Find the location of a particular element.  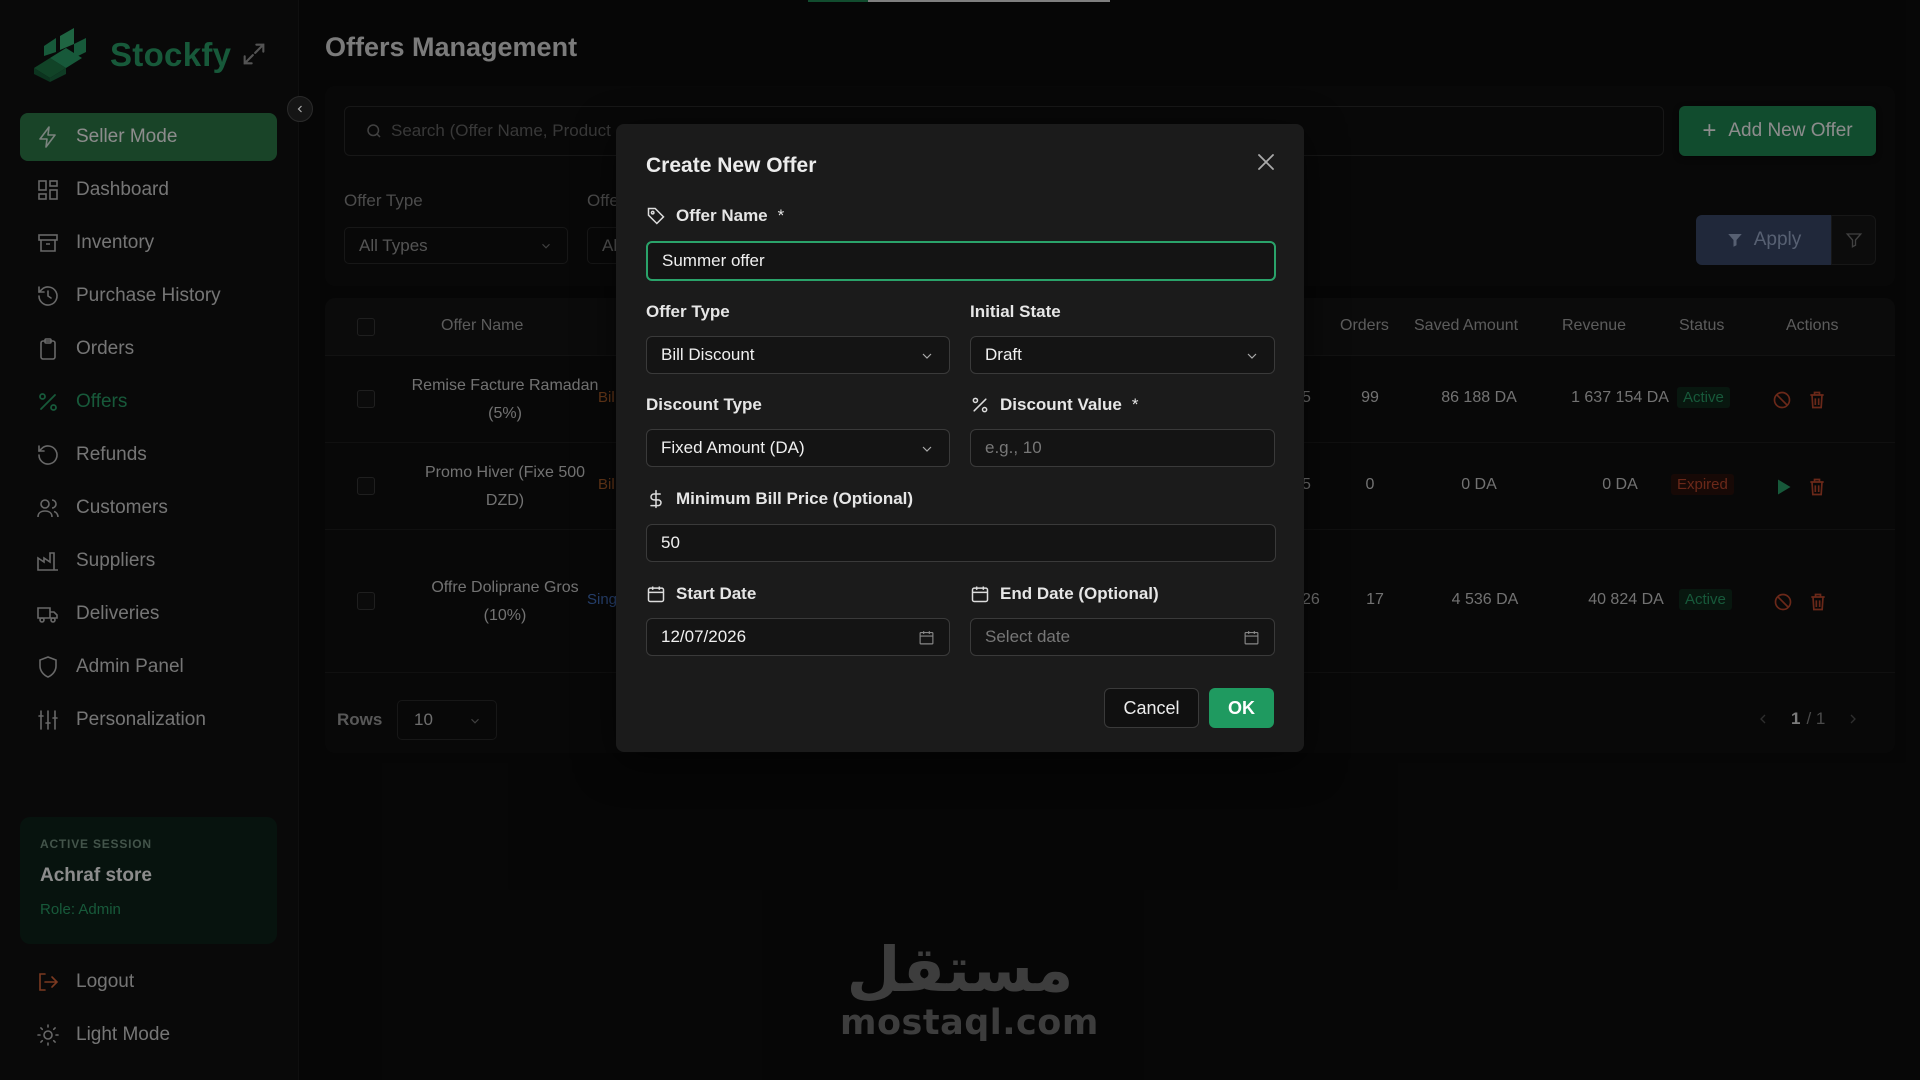

offer-name-label: Offer Name * is located at coordinates (715, 216).